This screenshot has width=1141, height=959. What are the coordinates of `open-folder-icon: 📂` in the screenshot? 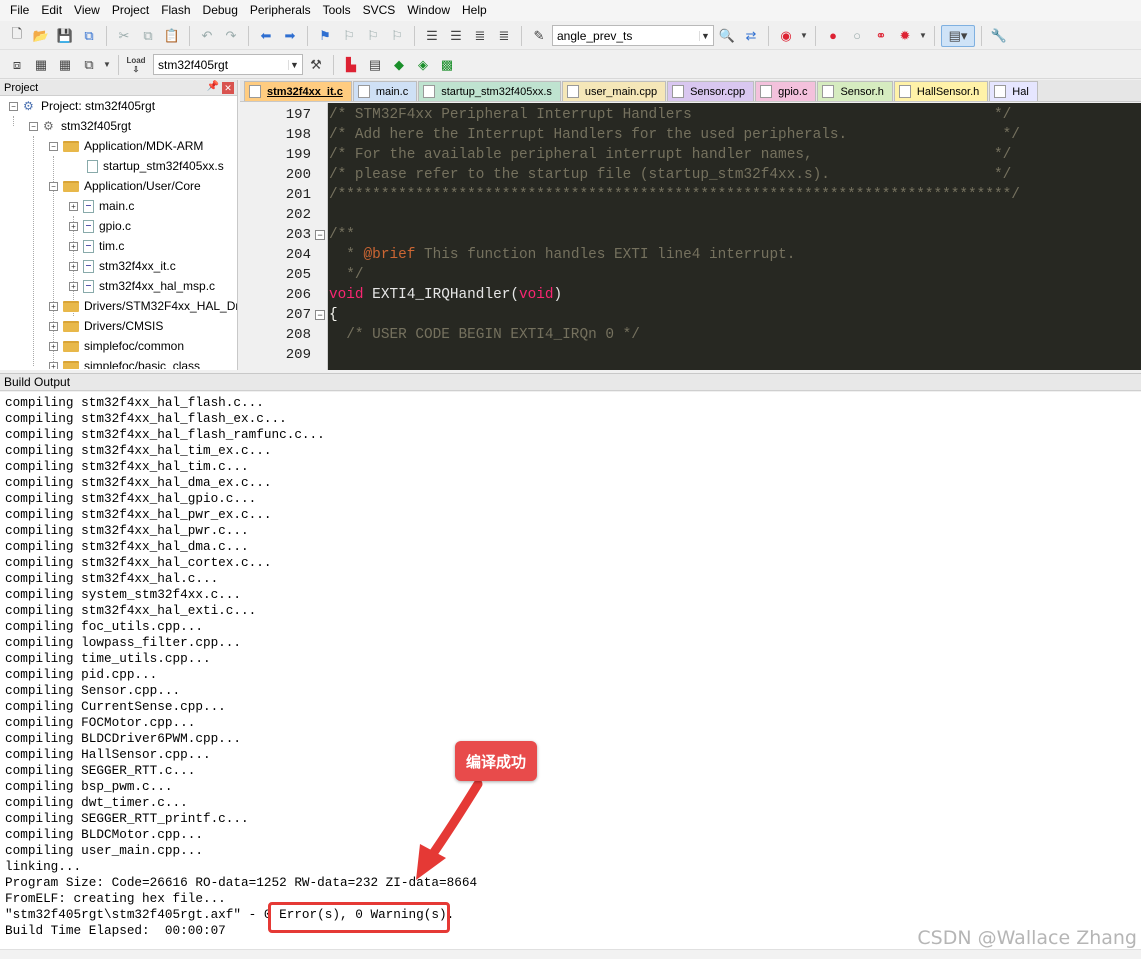 It's located at (41, 36).